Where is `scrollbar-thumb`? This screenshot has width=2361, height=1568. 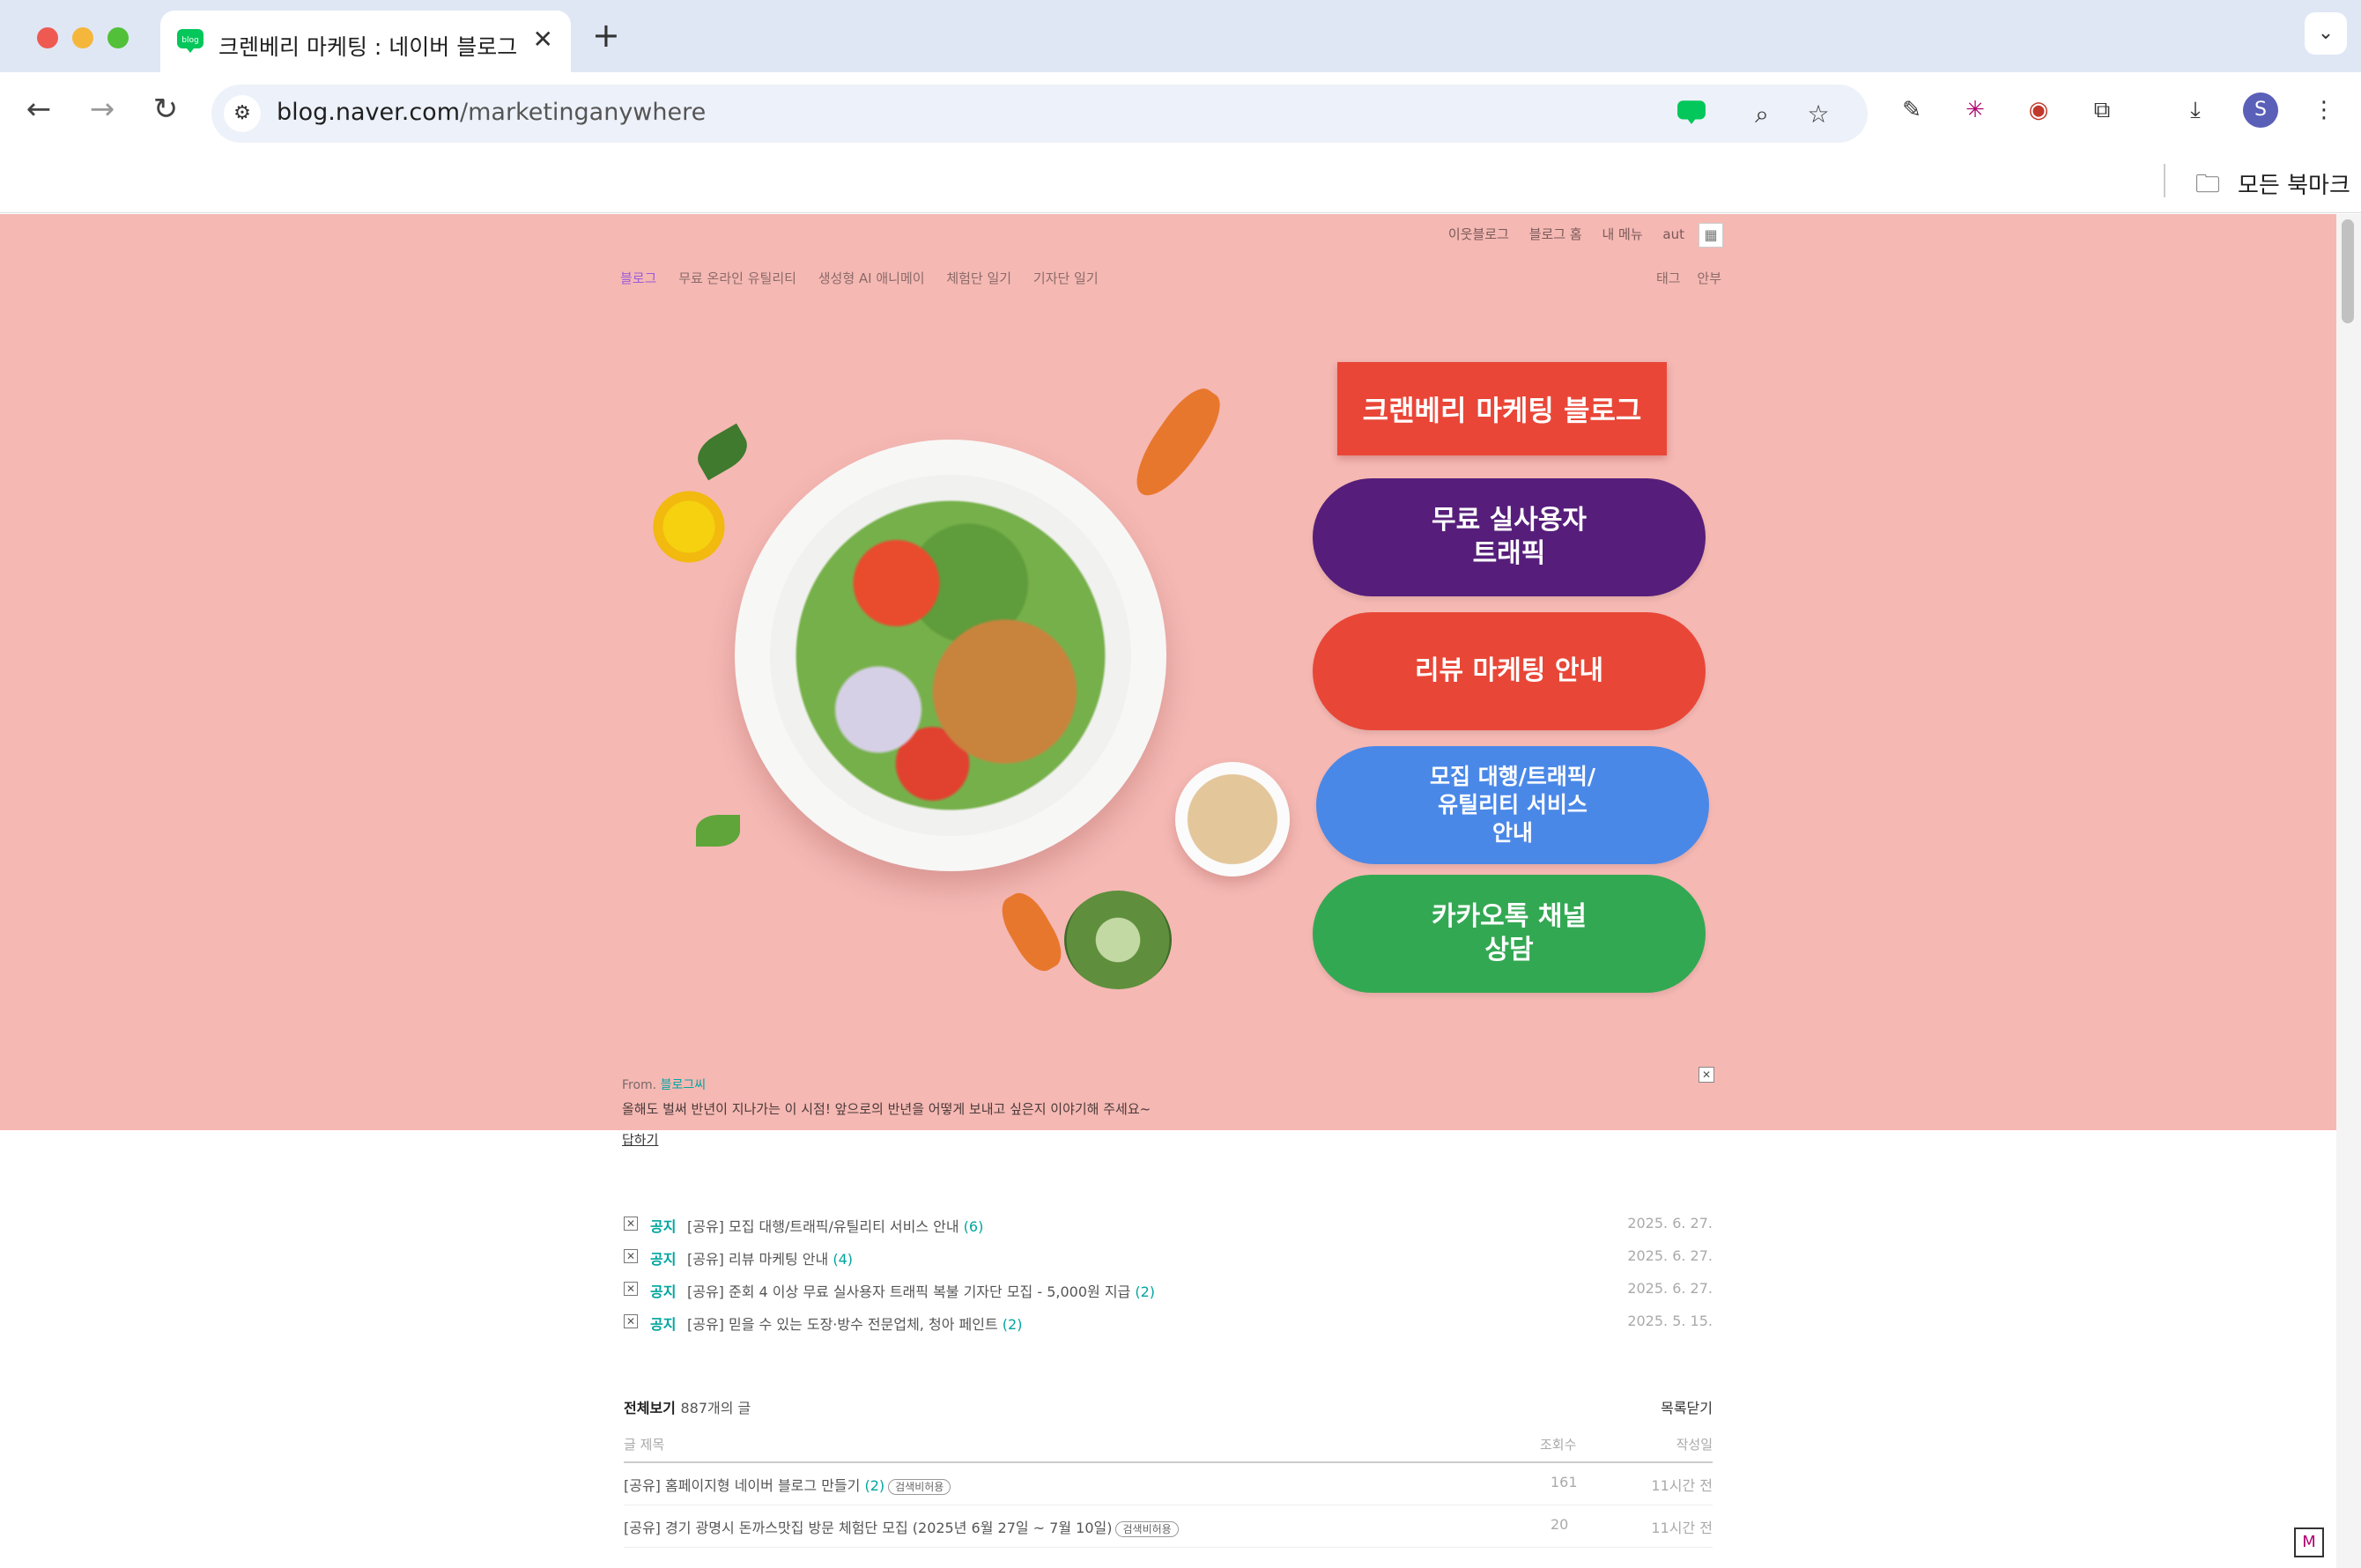
scrollbar-thumb is located at coordinates (2348, 271).